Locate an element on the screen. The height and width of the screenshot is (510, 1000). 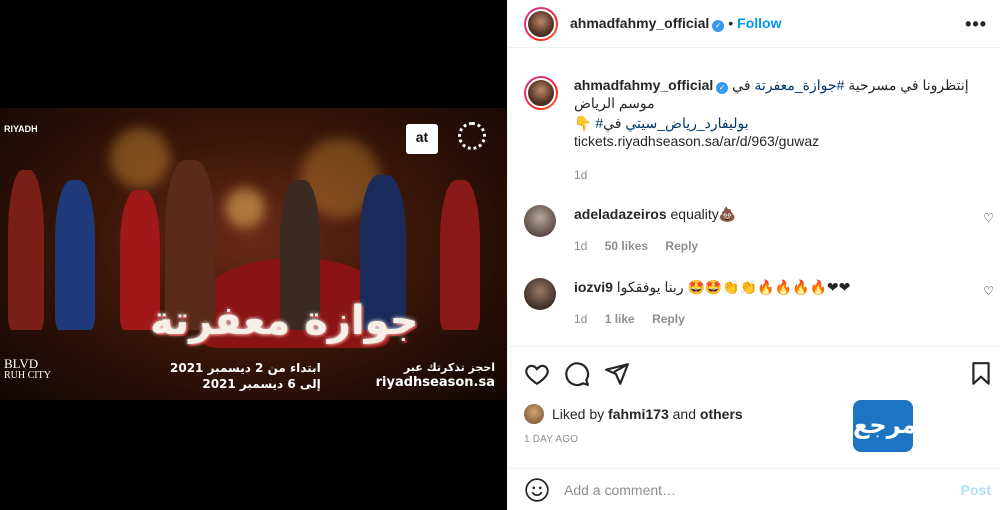
caption-link: tickets.riyadhseason.sa/ar/d/963/guwaz is located at coordinates (783, 141).